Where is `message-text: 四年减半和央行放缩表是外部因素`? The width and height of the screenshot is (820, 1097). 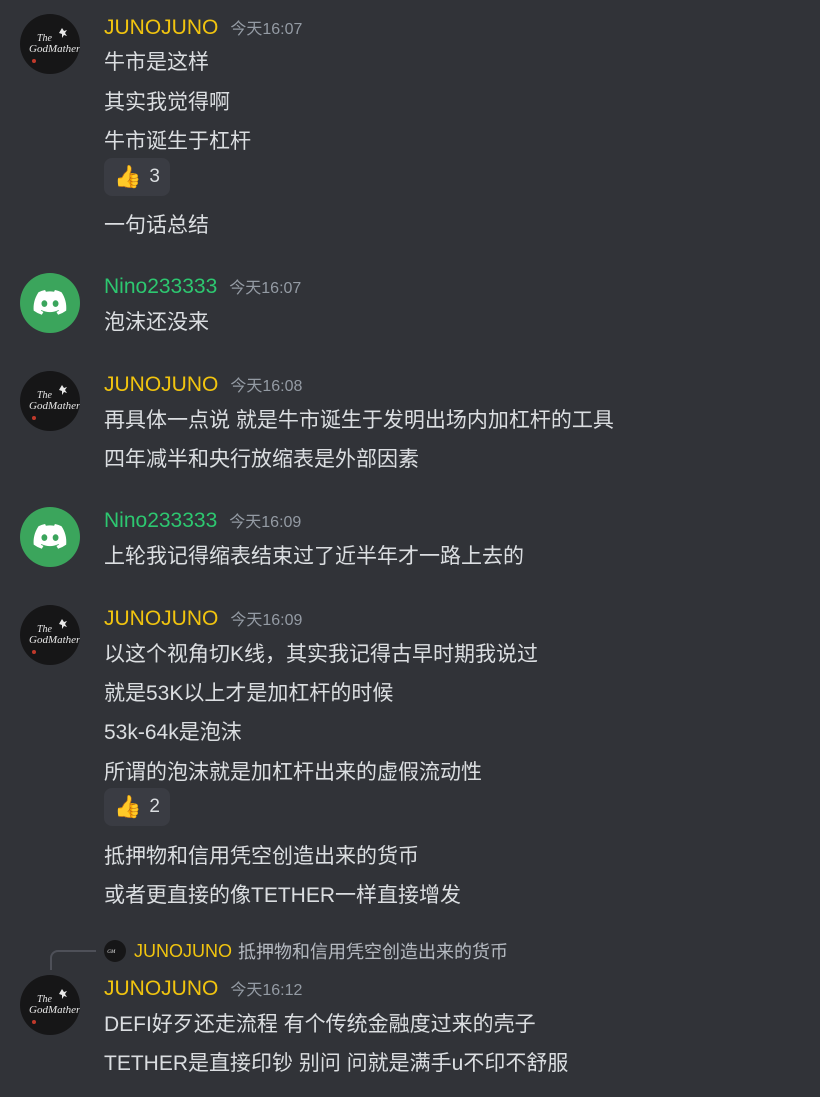 message-text: 四年减半和央行放缩表是外部因素 is located at coordinates (261, 459).